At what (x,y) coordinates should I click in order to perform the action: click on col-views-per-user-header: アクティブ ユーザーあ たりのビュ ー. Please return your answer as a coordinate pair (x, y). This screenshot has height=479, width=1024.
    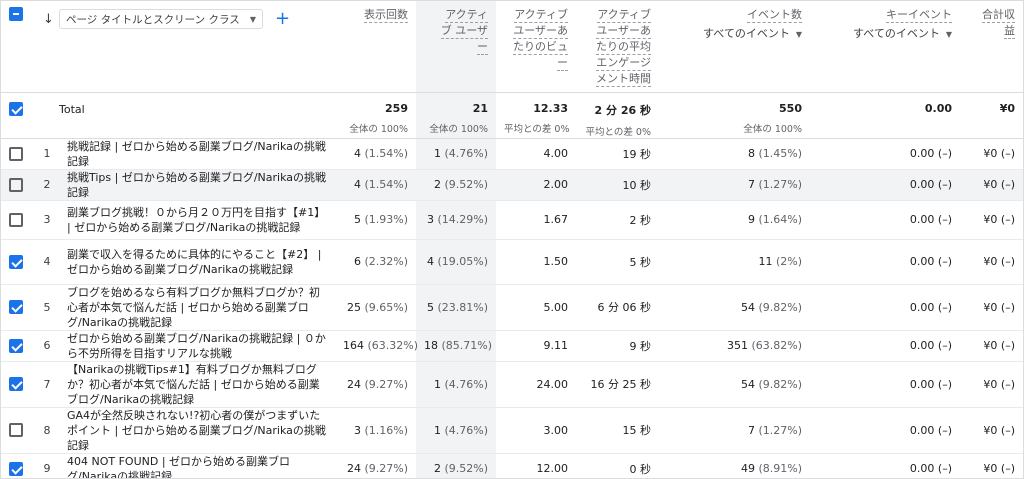
    Looking at the image, I should click on (536, 47).